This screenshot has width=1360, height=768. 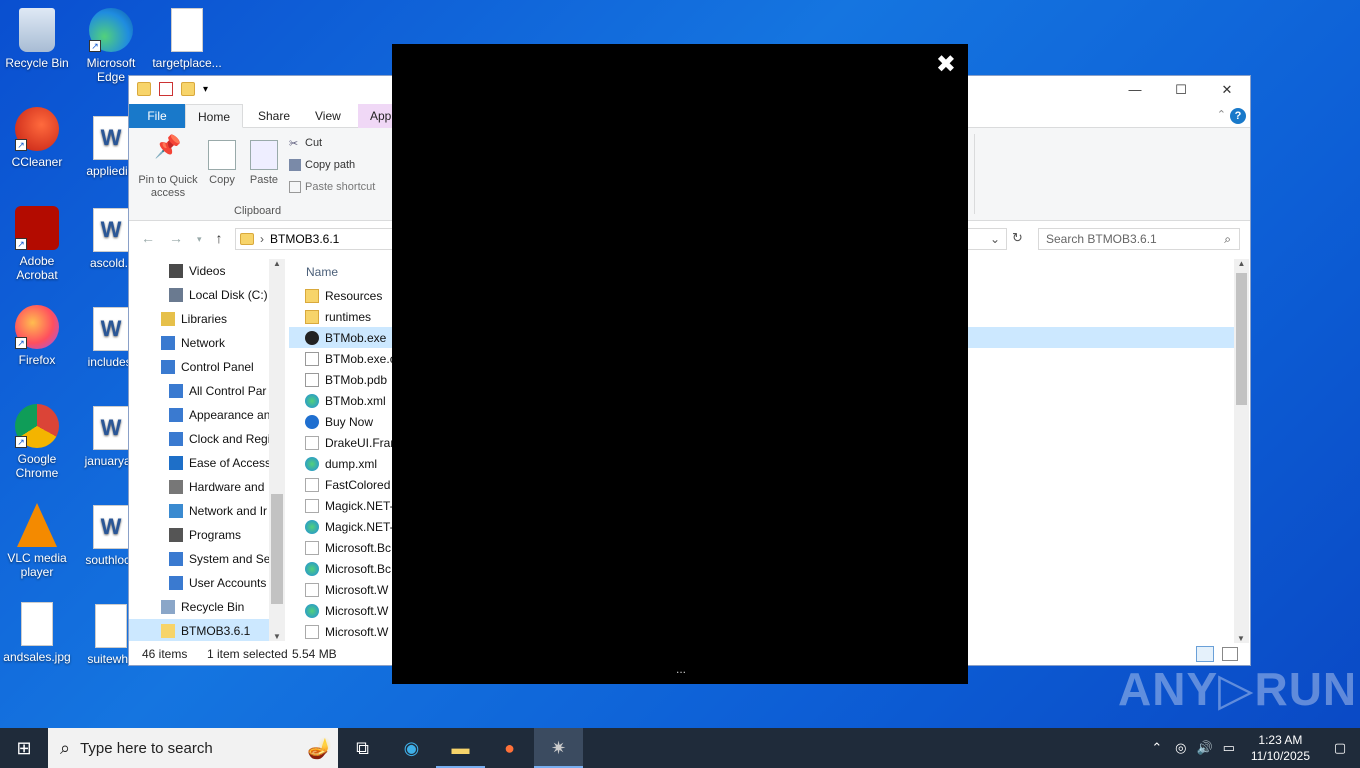 What do you see at coordinates (1340, 748) in the screenshot?
I see `notifications-icon: ▢` at bounding box center [1340, 748].